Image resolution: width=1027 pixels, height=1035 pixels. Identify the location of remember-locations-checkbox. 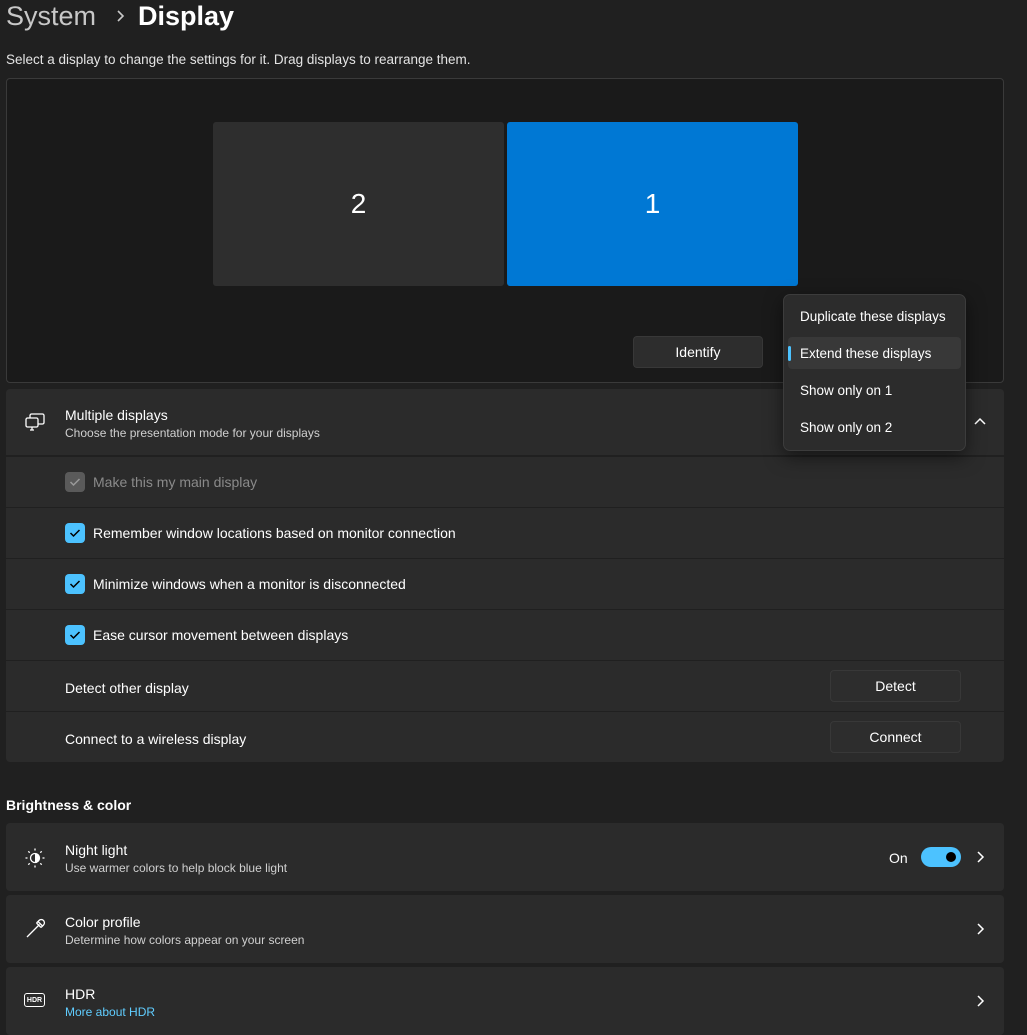
(75, 533).